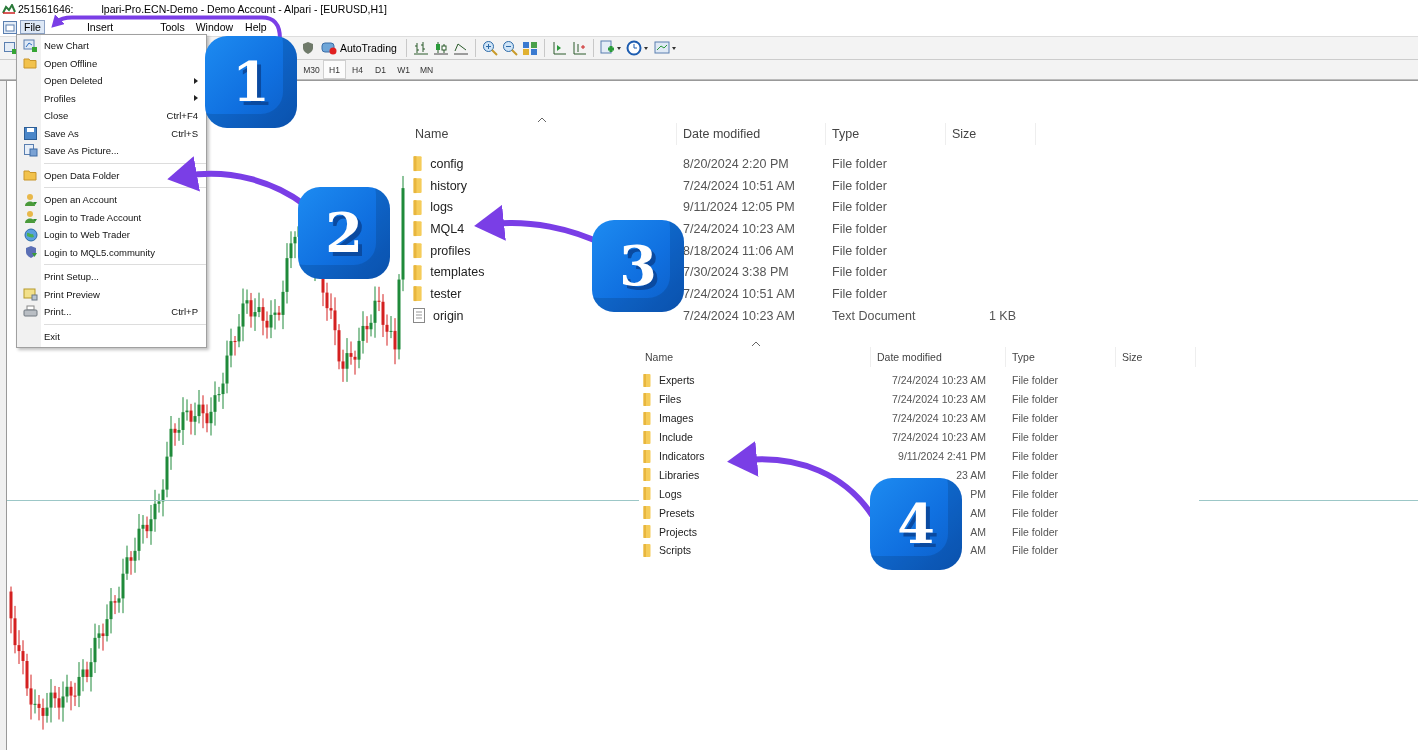 The image size is (1418, 750). I want to click on file-name: logs, so click(442, 207).